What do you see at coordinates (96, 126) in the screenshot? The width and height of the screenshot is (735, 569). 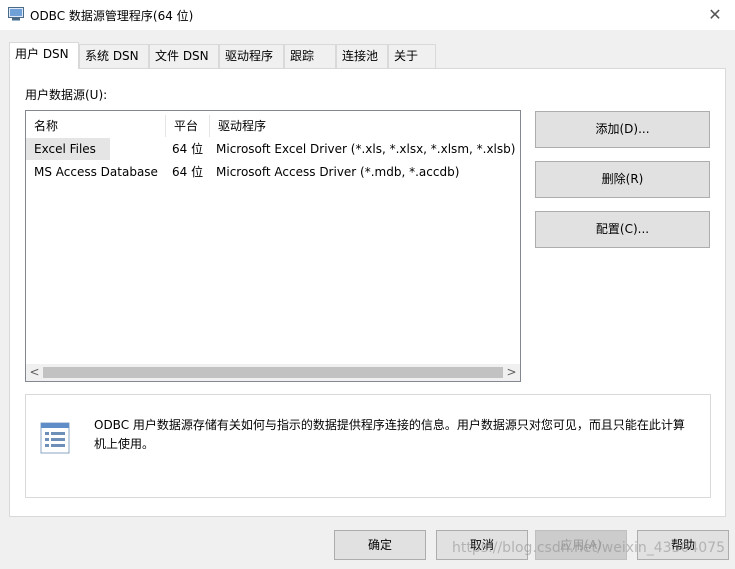 I see `column-header-name: 名称` at bounding box center [96, 126].